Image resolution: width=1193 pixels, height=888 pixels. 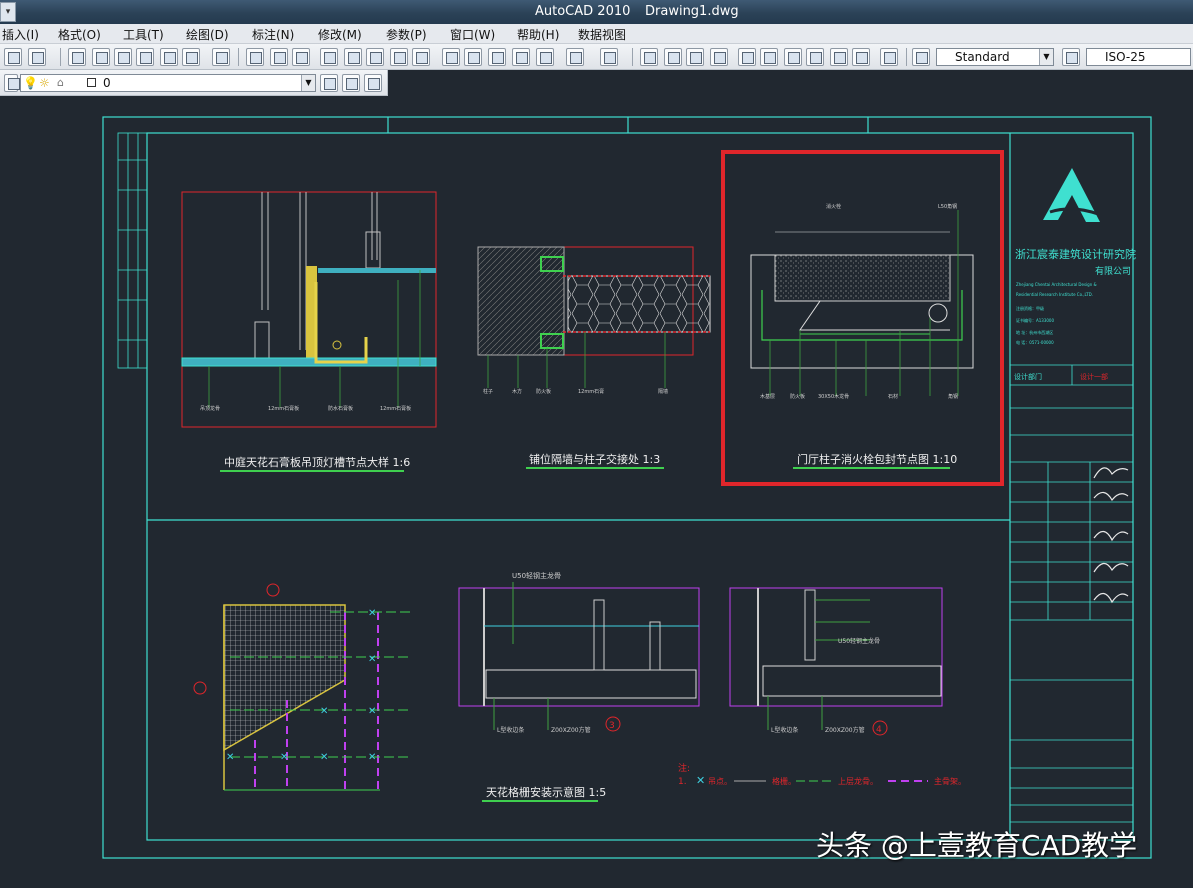 I want to click on markup-icon, so click(x=169, y=57).